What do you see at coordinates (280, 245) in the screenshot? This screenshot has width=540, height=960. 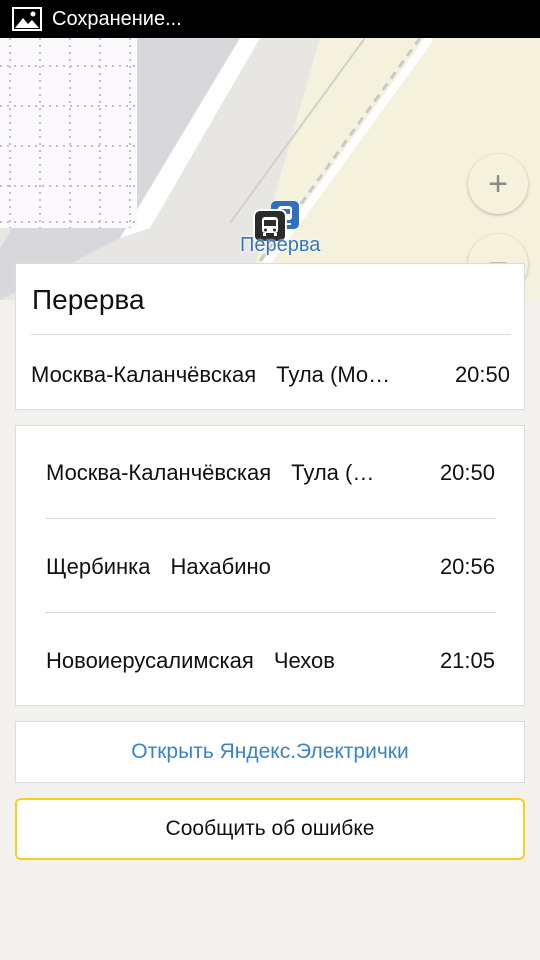 I see `map-station-label: Перерва` at bounding box center [280, 245].